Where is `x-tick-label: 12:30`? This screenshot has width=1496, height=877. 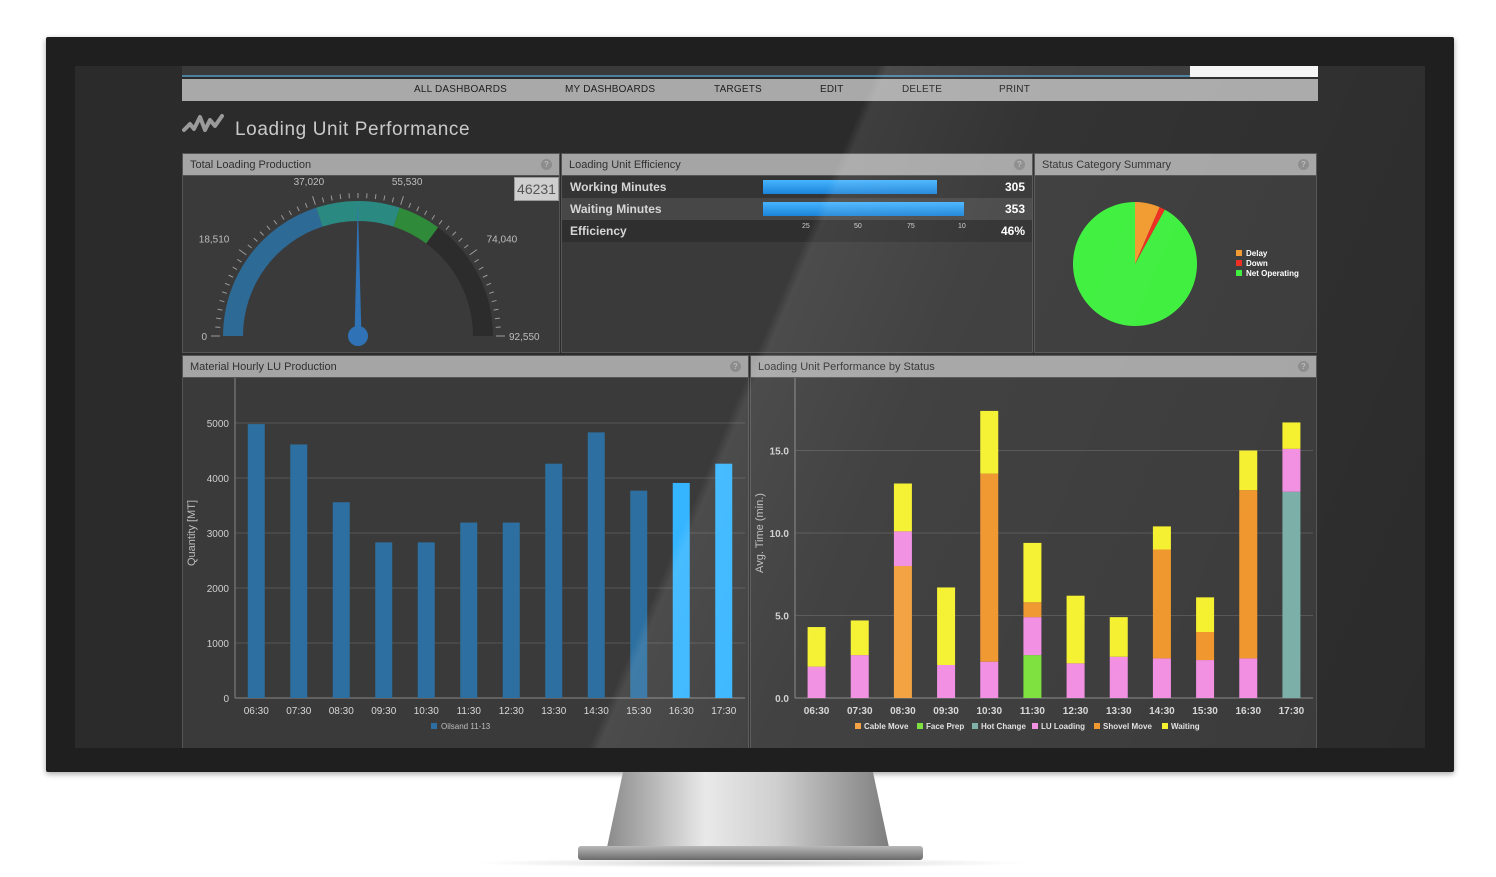
x-tick-label: 12:30 is located at coordinates (511, 711).